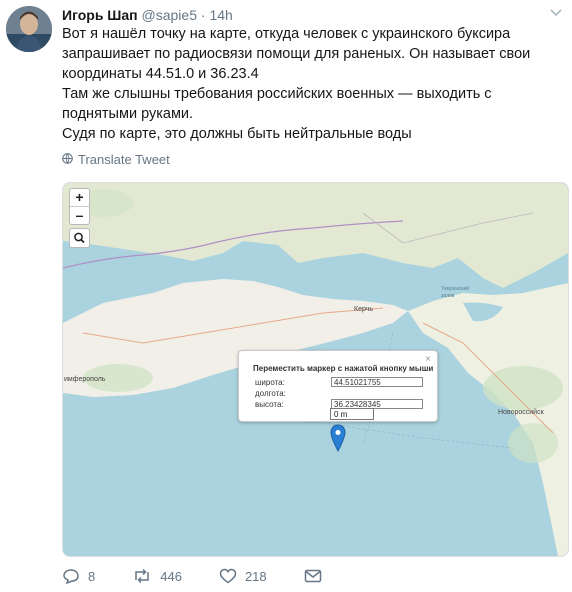 The image size is (572, 592). What do you see at coordinates (71, 576) in the screenshot?
I see `reply-icon` at bounding box center [71, 576].